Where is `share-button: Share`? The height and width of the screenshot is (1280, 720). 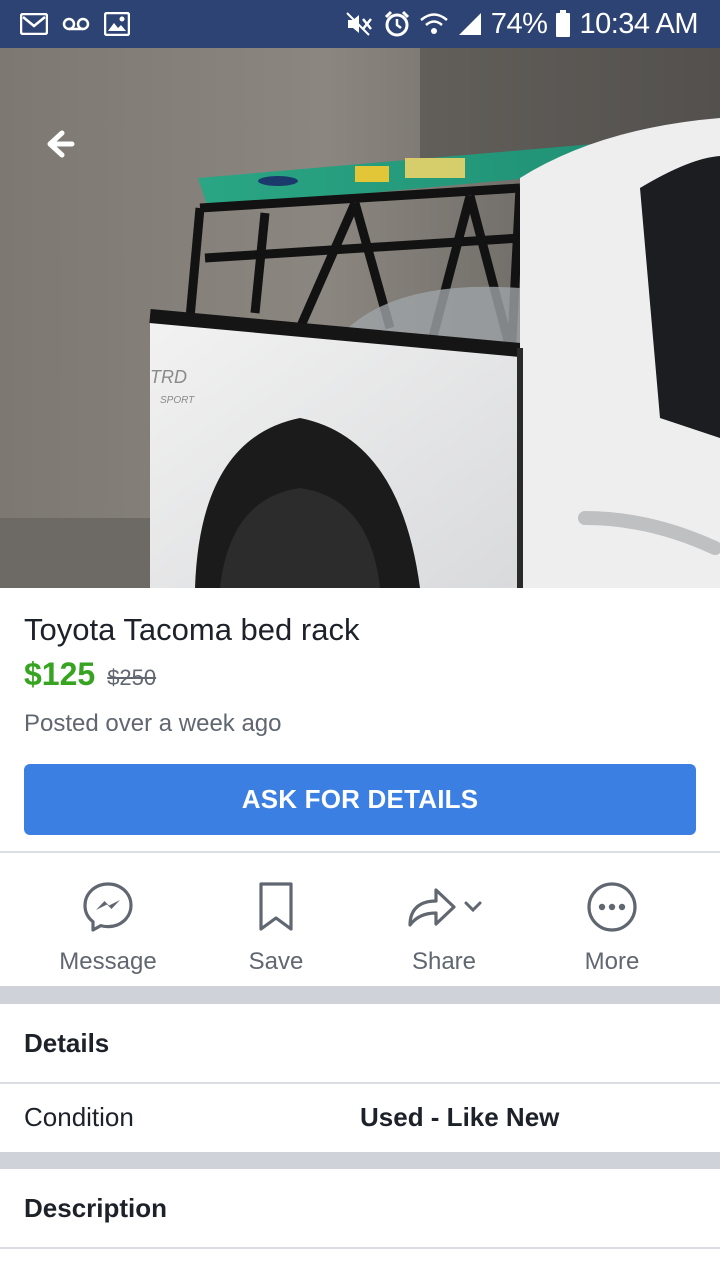 share-button: Share is located at coordinates (444, 922).